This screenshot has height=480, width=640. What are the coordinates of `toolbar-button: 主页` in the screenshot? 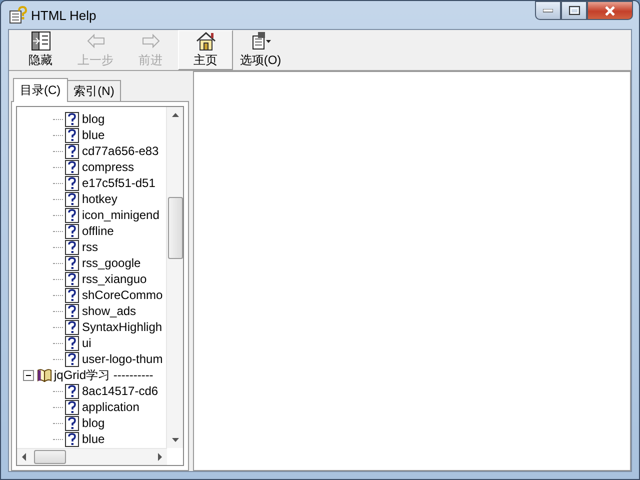 It's located at (205, 50).